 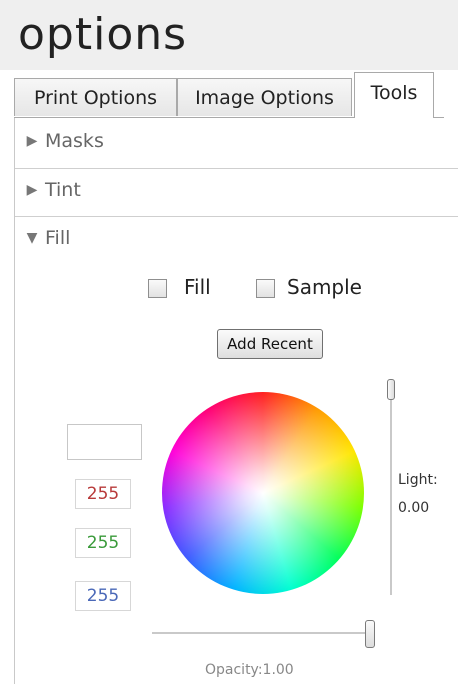 What do you see at coordinates (197, 287) in the screenshot?
I see `fill-checkbox-label: Fill` at bounding box center [197, 287].